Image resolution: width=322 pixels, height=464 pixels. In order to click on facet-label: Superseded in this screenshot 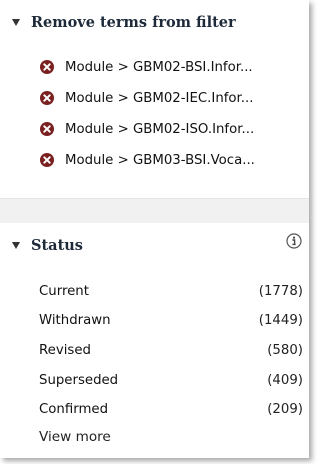, I will do `click(79, 380)`.